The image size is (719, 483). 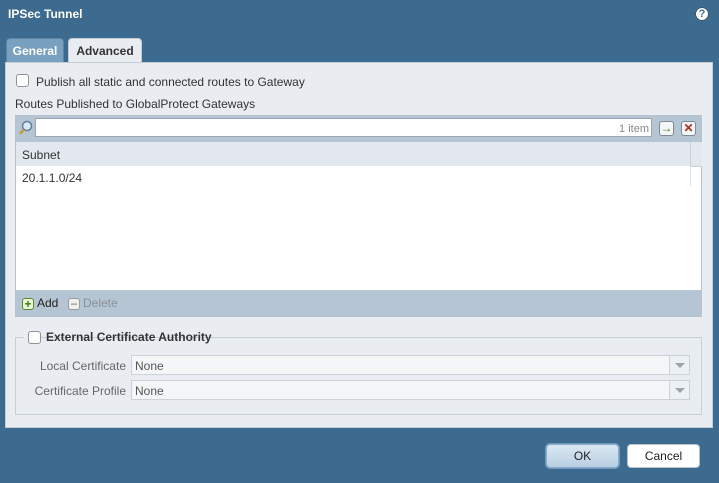 What do you see at coordinates (666, 128) in the screenshot?
I see `arrow-right-icon: →` at bounding box center [666, 128].